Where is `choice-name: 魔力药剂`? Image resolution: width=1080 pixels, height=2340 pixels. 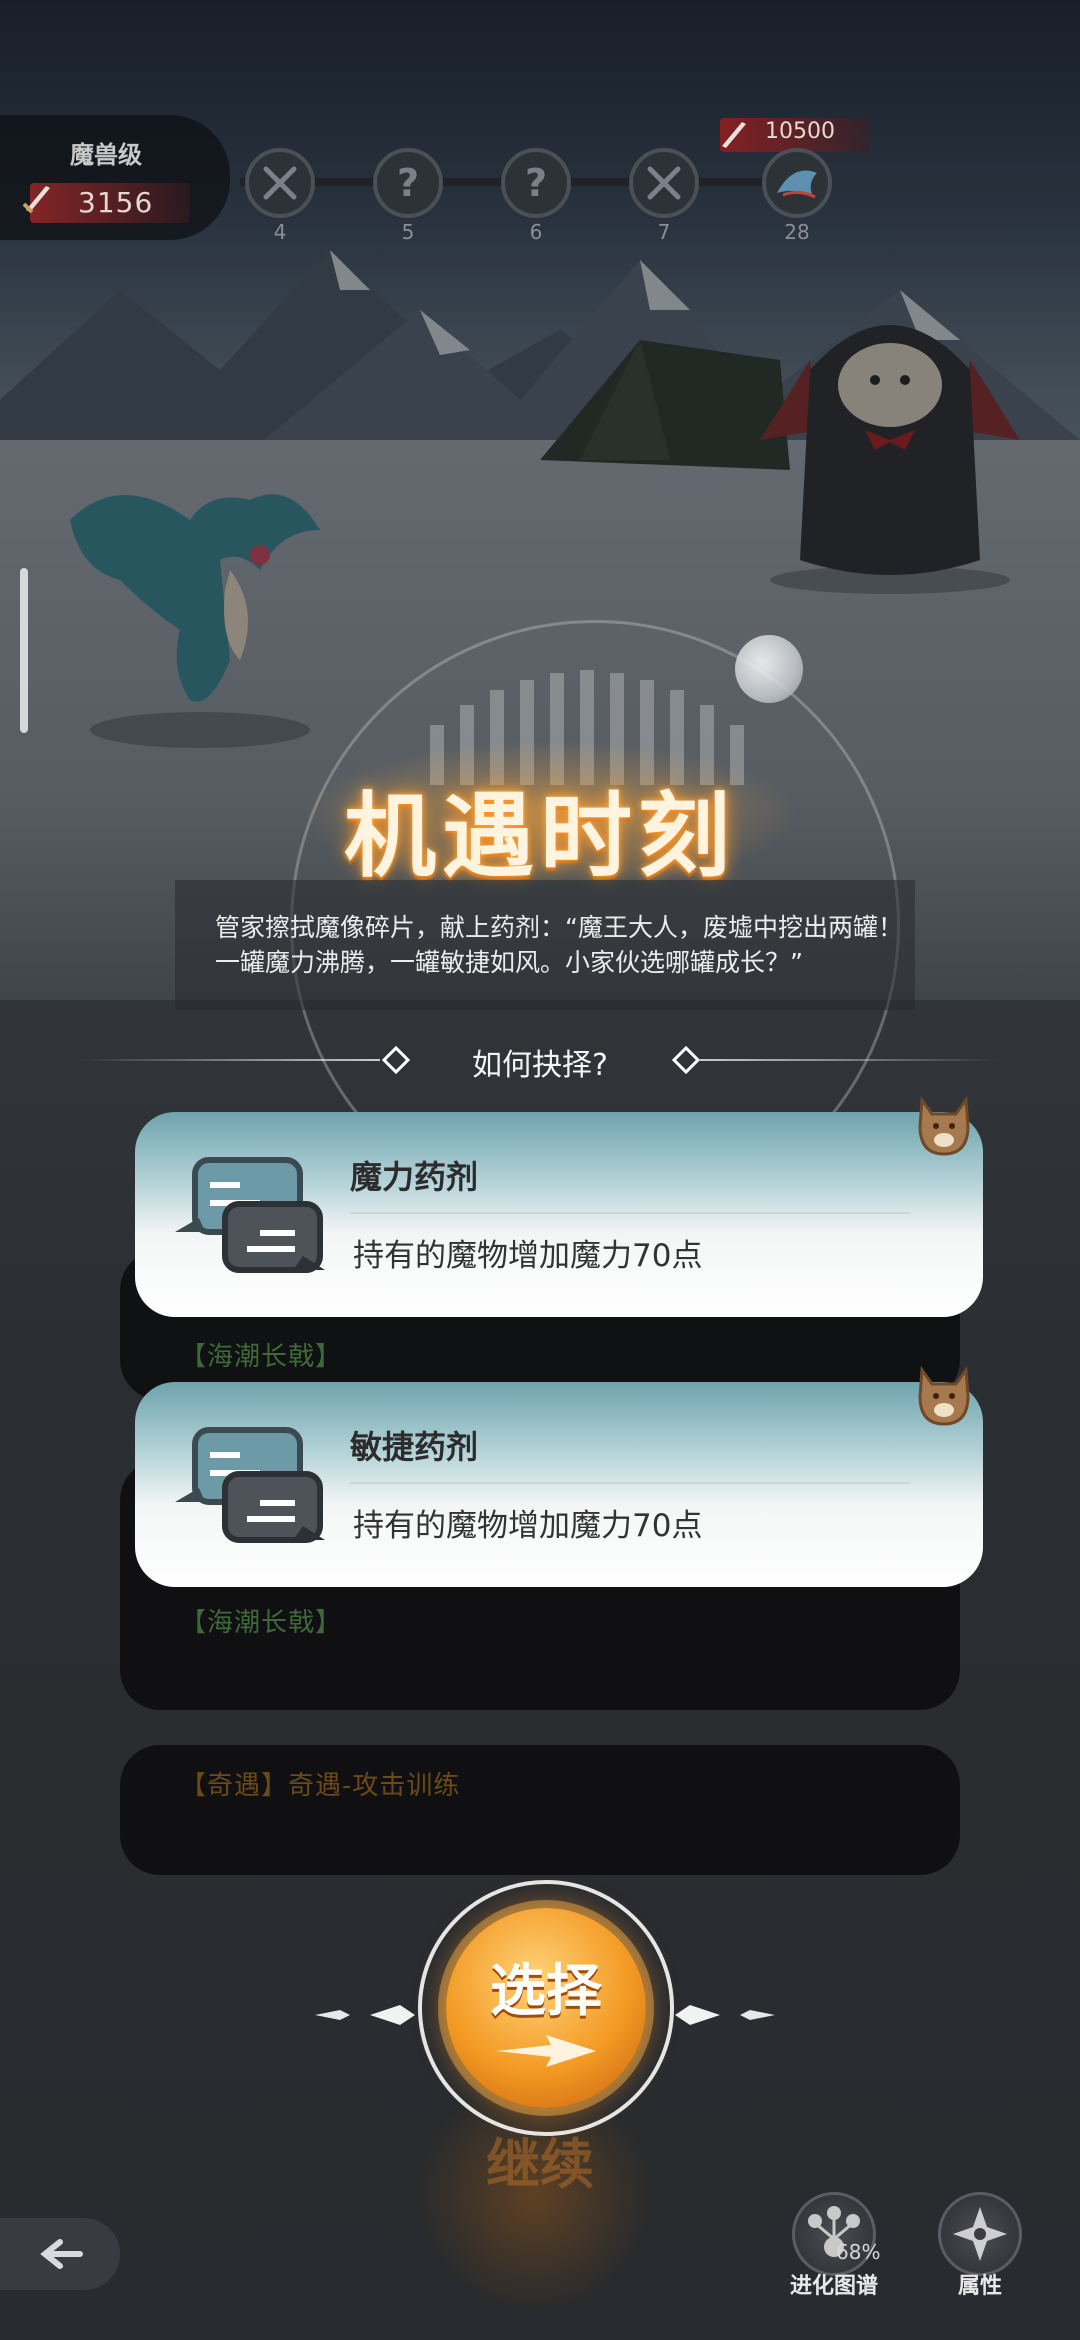 choice-name: 魔力药剂 is located at coordinates (414, 1177).